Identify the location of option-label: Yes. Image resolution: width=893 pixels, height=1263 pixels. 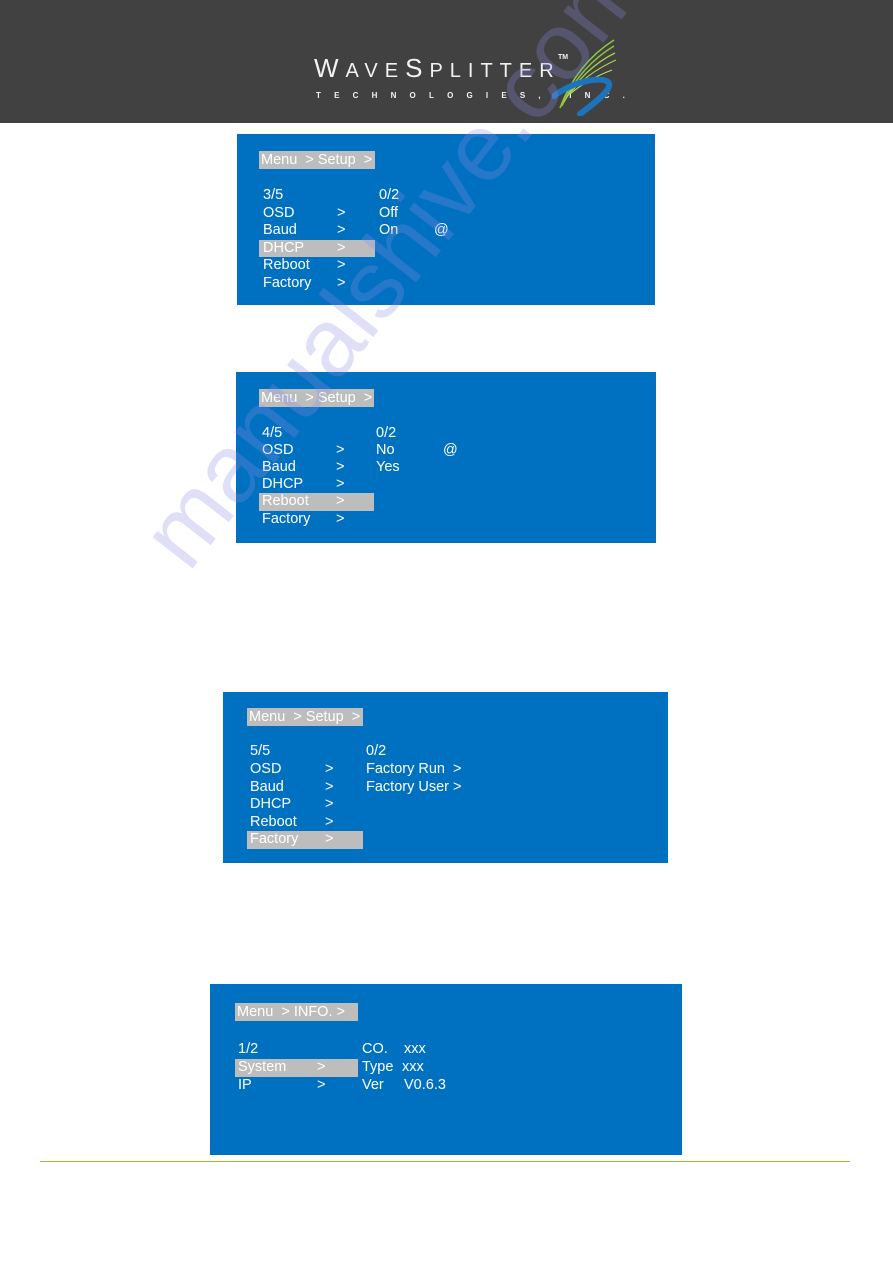
(388, 467).